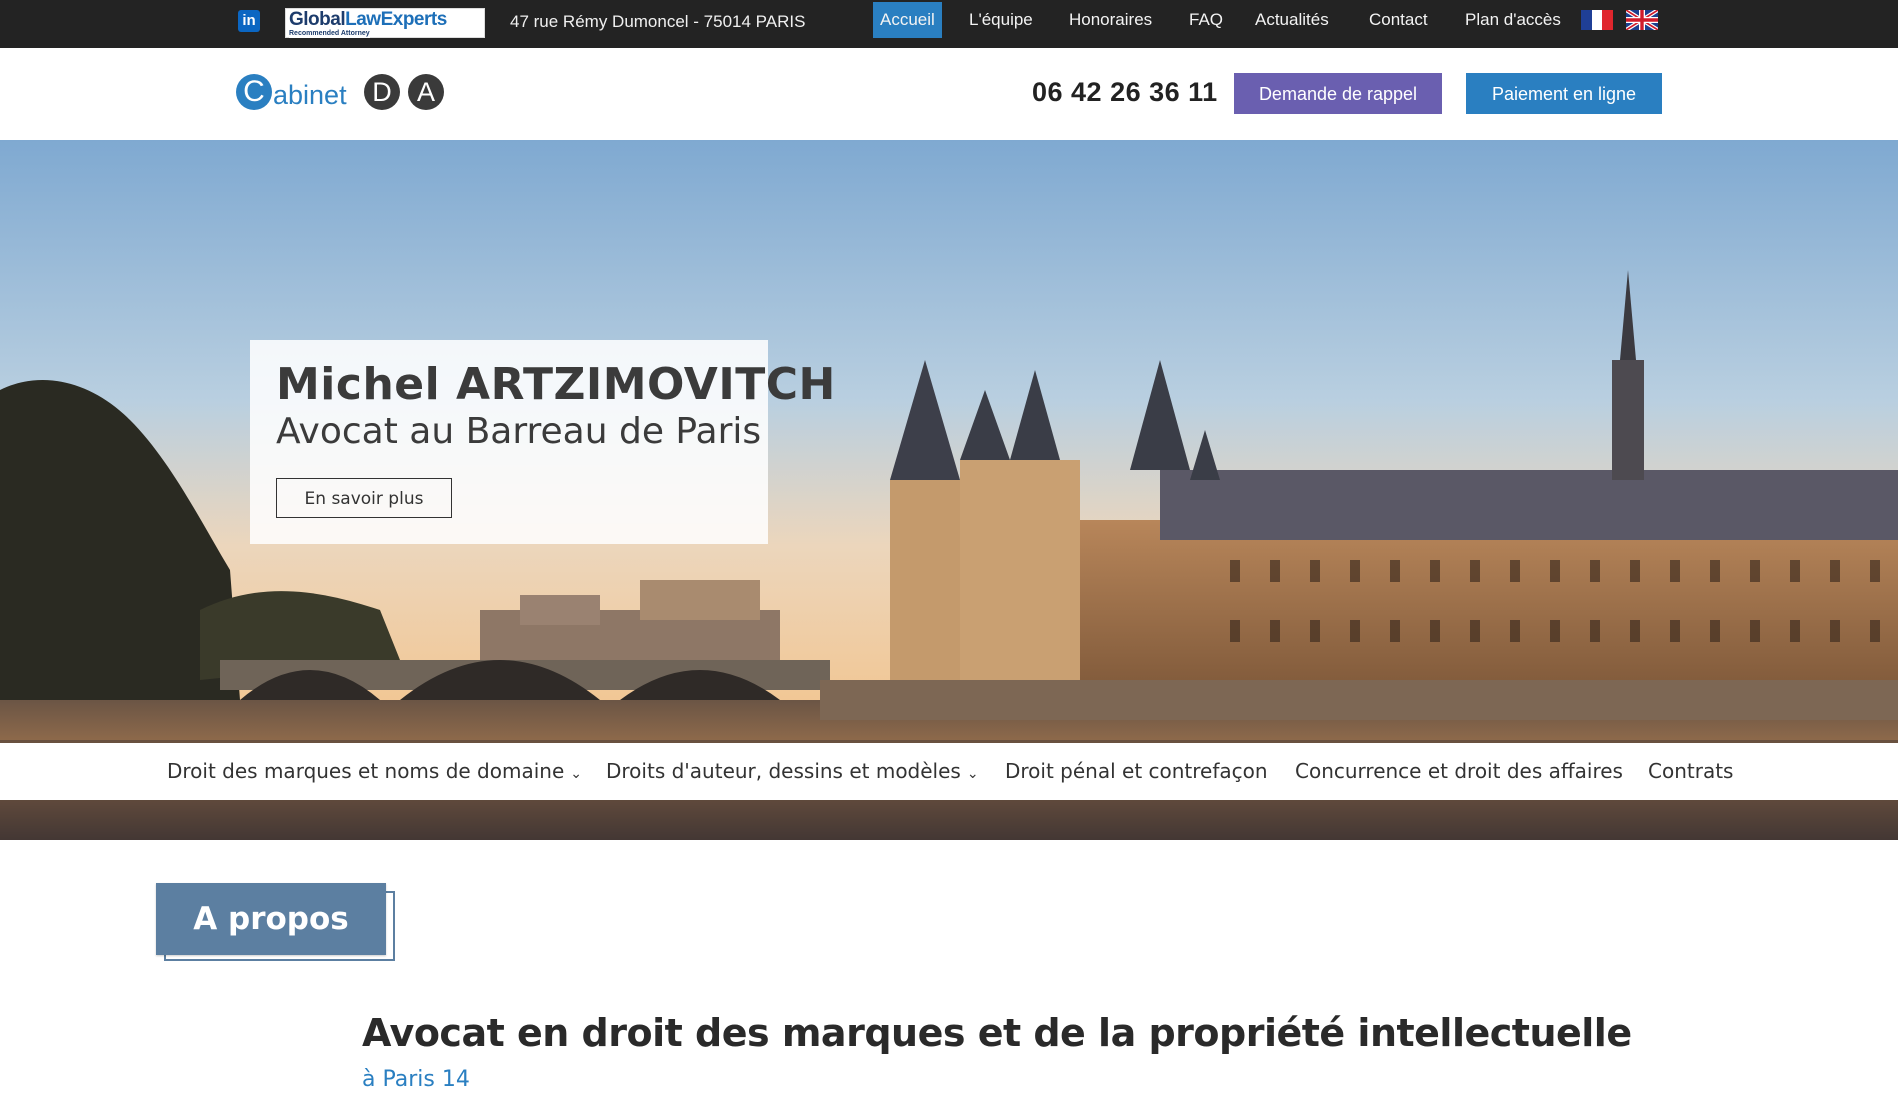  I want to click on logo-d: D, so click(382, 92).